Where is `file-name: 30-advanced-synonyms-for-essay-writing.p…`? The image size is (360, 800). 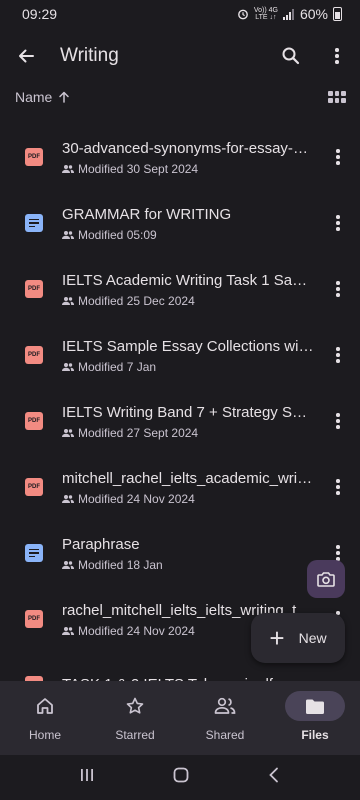 file-name: 30-advanced-synonyms-for-essay-writing.p… is located at coordinates (188, 148).